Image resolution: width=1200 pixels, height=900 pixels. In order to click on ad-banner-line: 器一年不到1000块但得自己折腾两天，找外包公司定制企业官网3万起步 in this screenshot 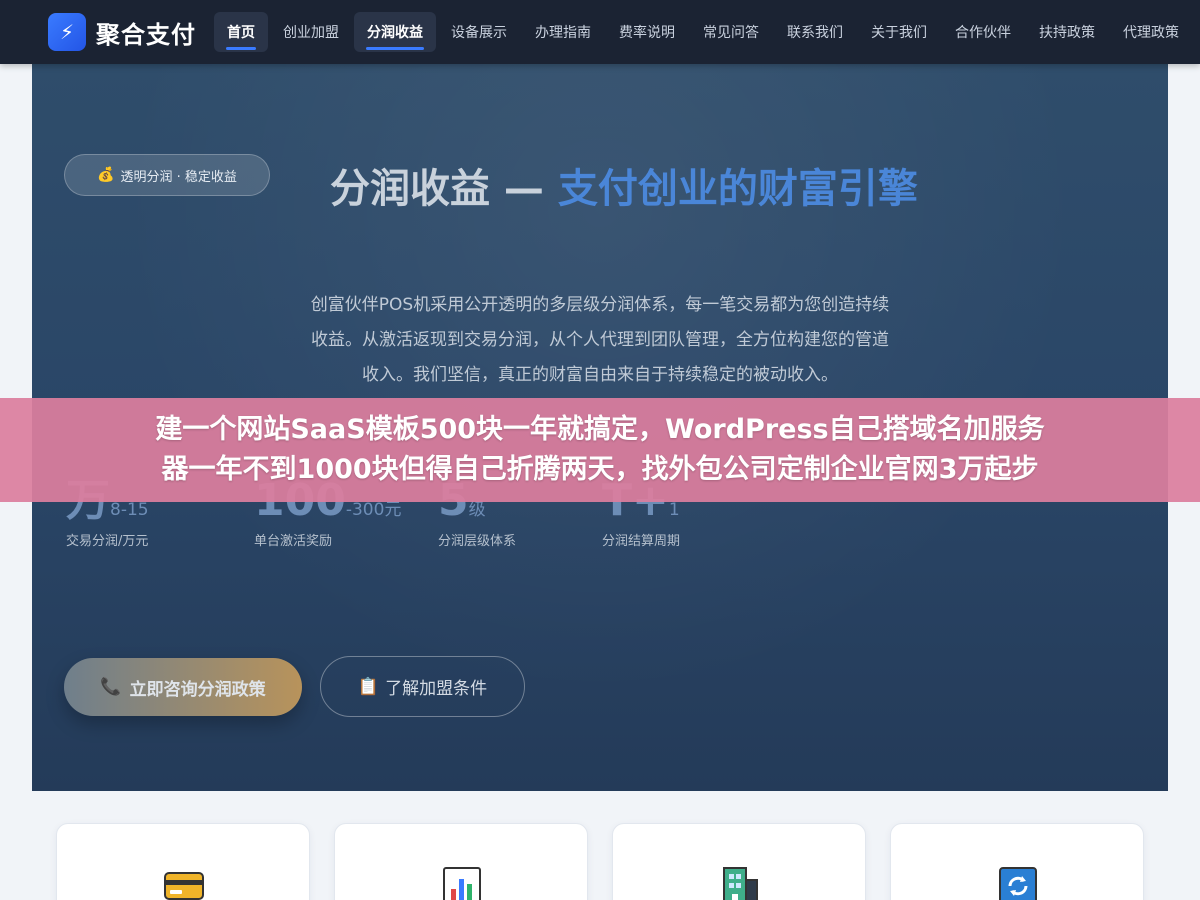, I will do `click(600, 469)`.